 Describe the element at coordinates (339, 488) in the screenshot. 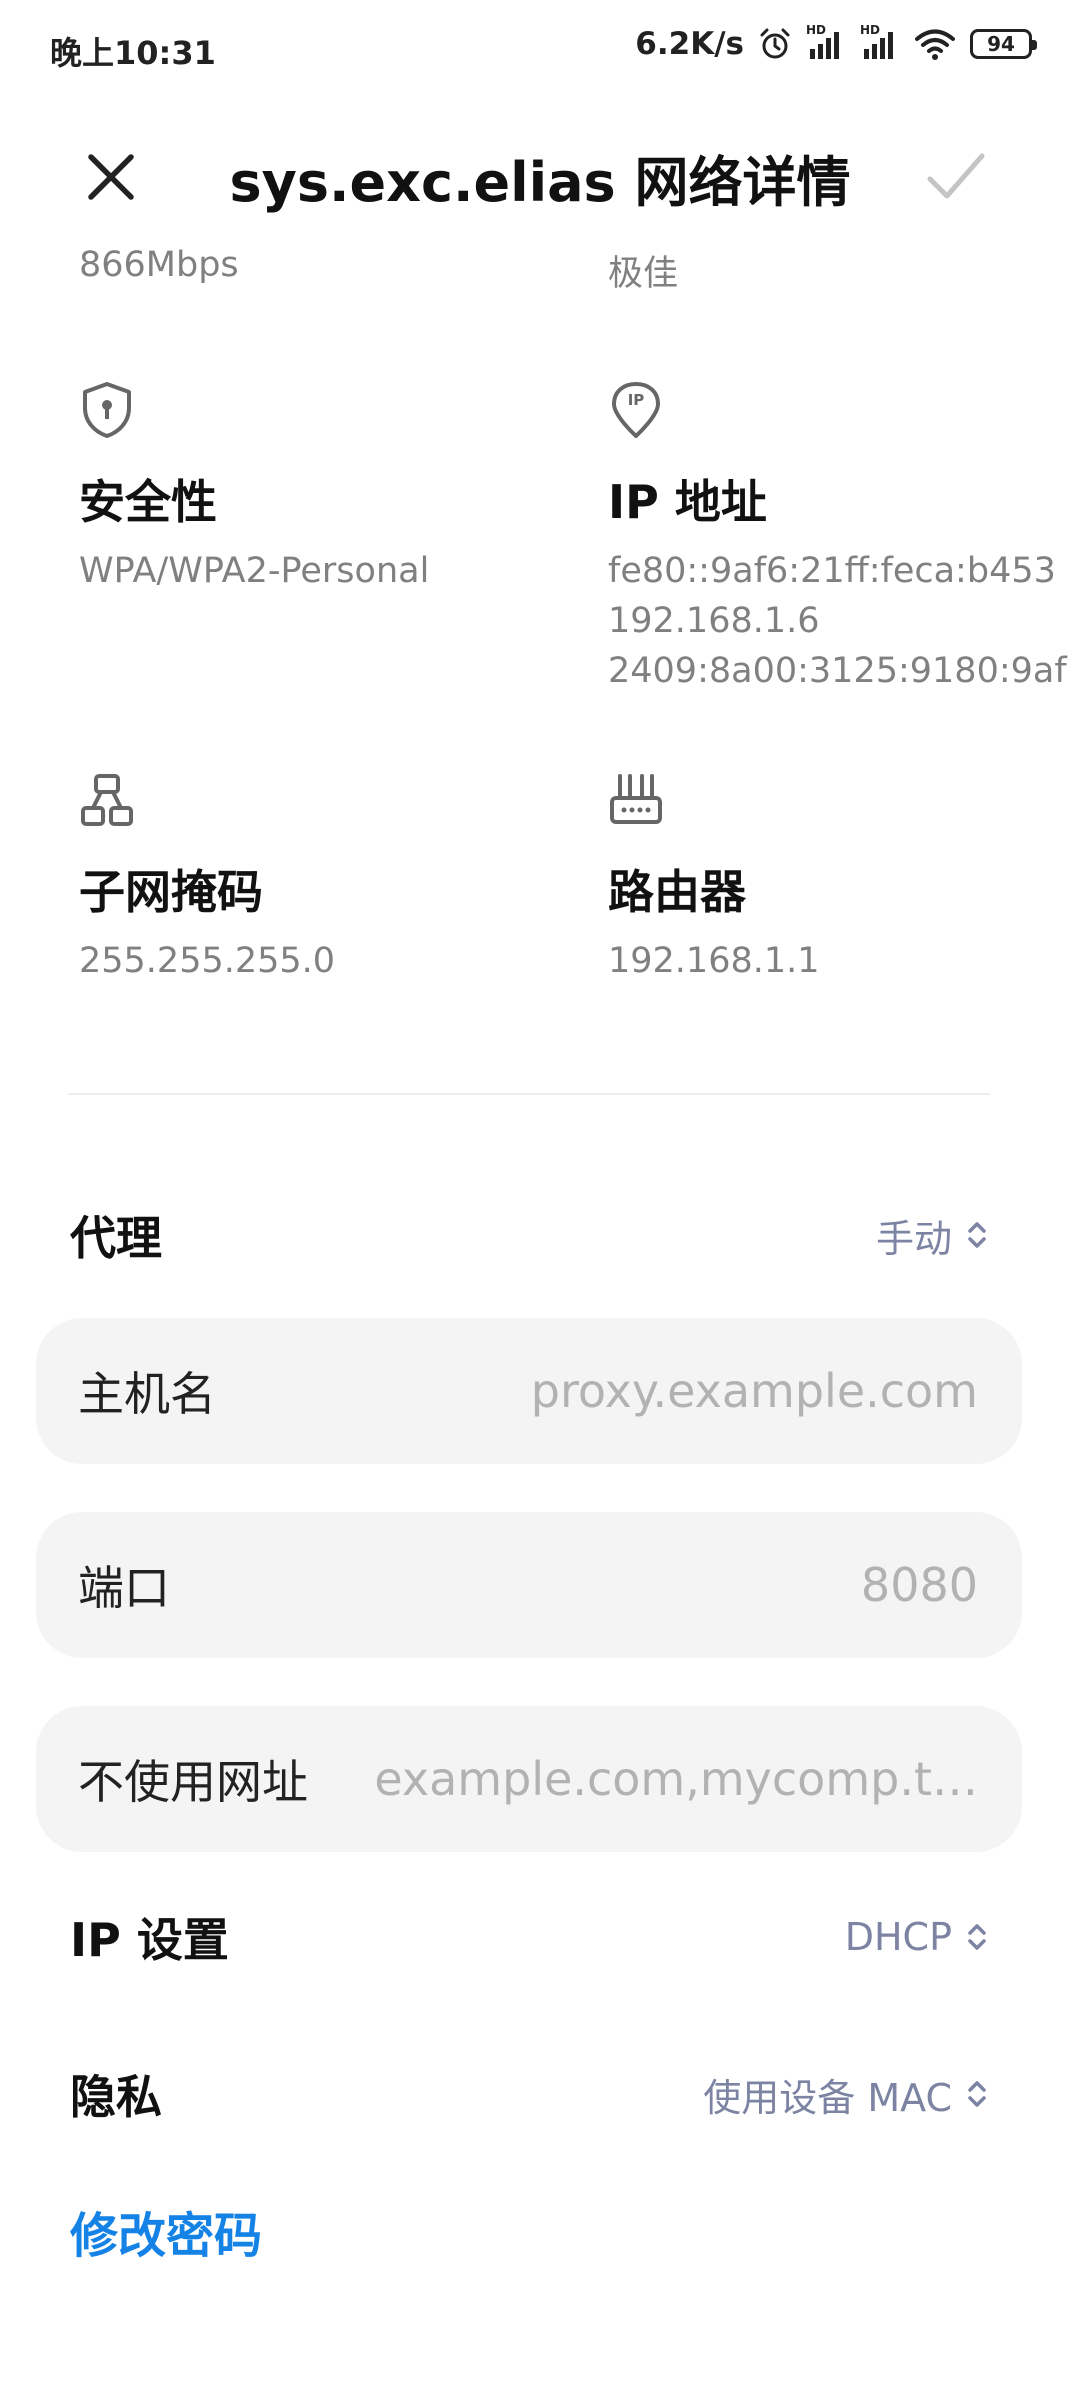

I see `security-info: 安全性 WPA/WPA2-Personal` at that location.